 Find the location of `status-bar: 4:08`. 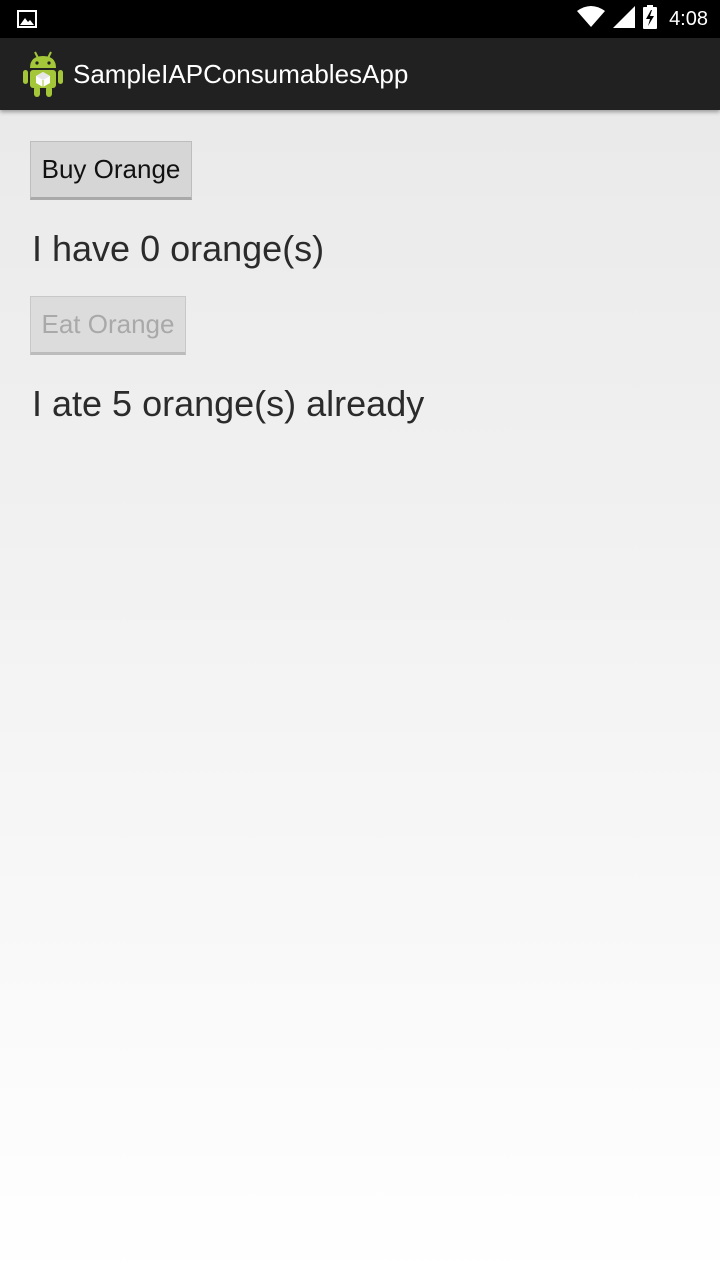

status-bar: 4:08 is located at coordinates (360, 19).